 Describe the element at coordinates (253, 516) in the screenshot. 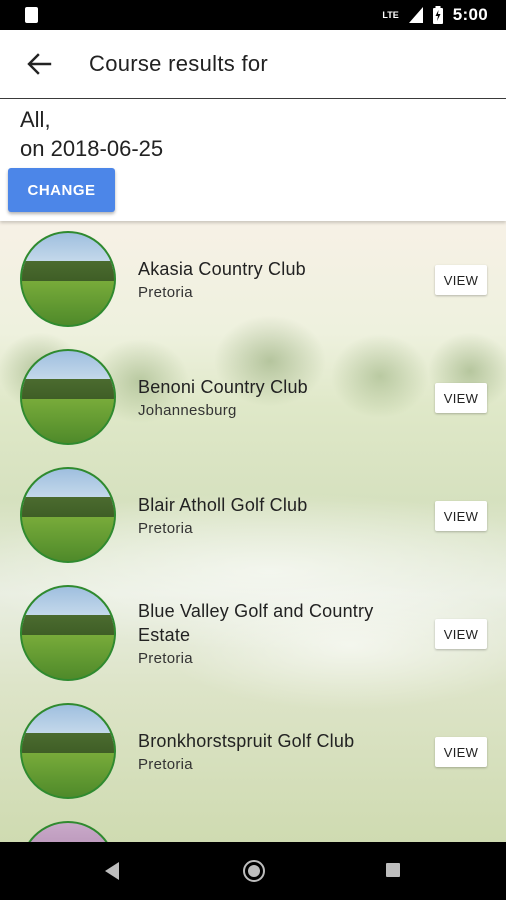

I see `list-item: Blair Atholl Golf Club Pretoria VIEW` at that location.